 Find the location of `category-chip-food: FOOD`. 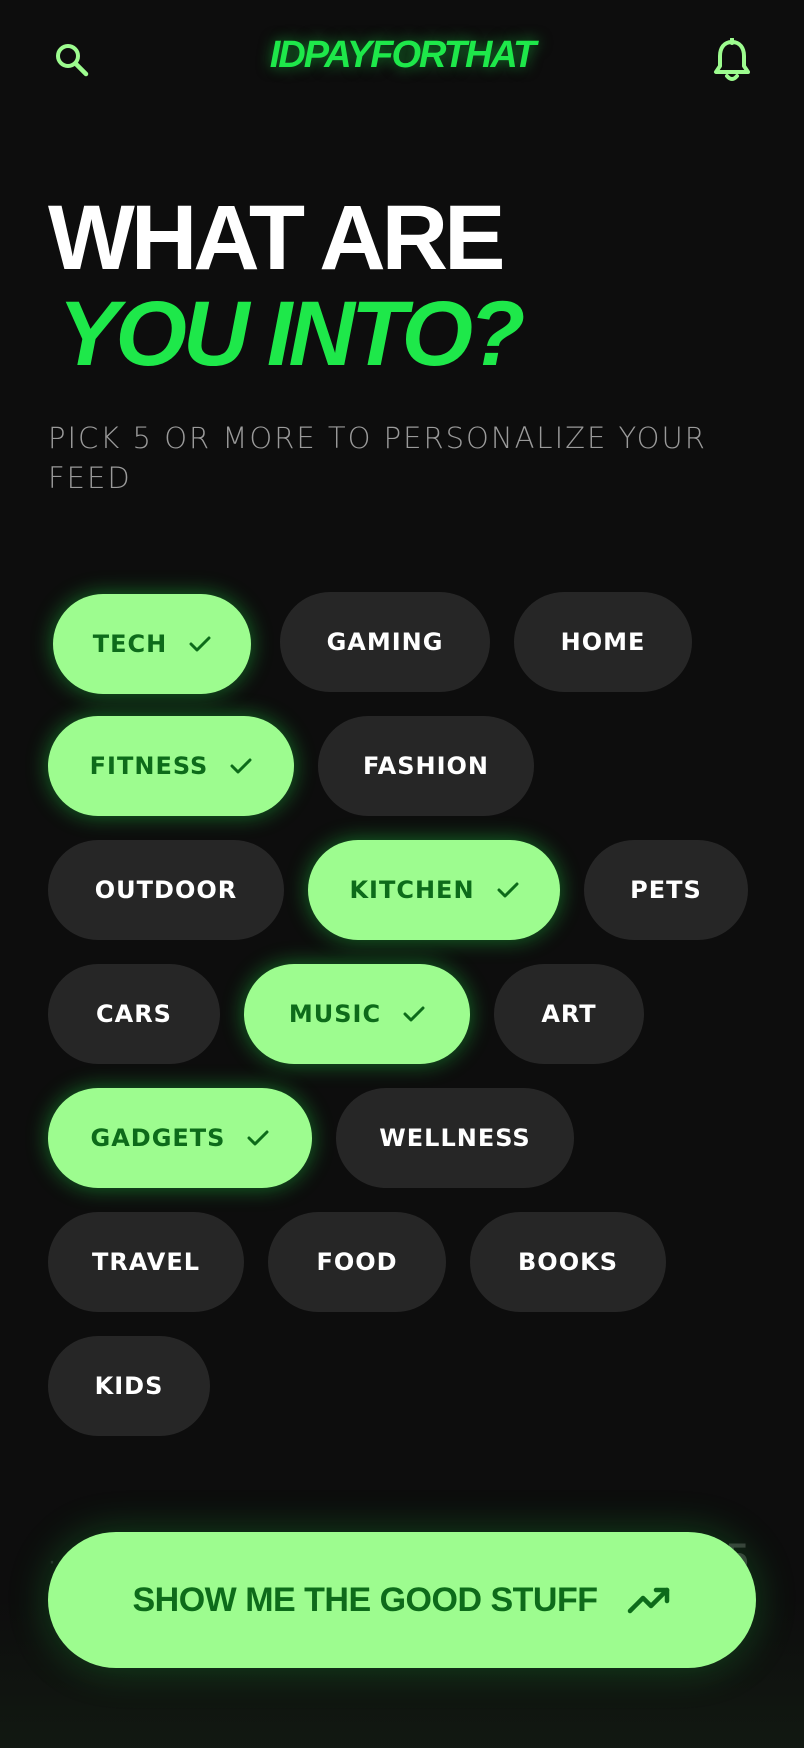

category-chip-food: FOOD is located at coordinates (357, 1262).